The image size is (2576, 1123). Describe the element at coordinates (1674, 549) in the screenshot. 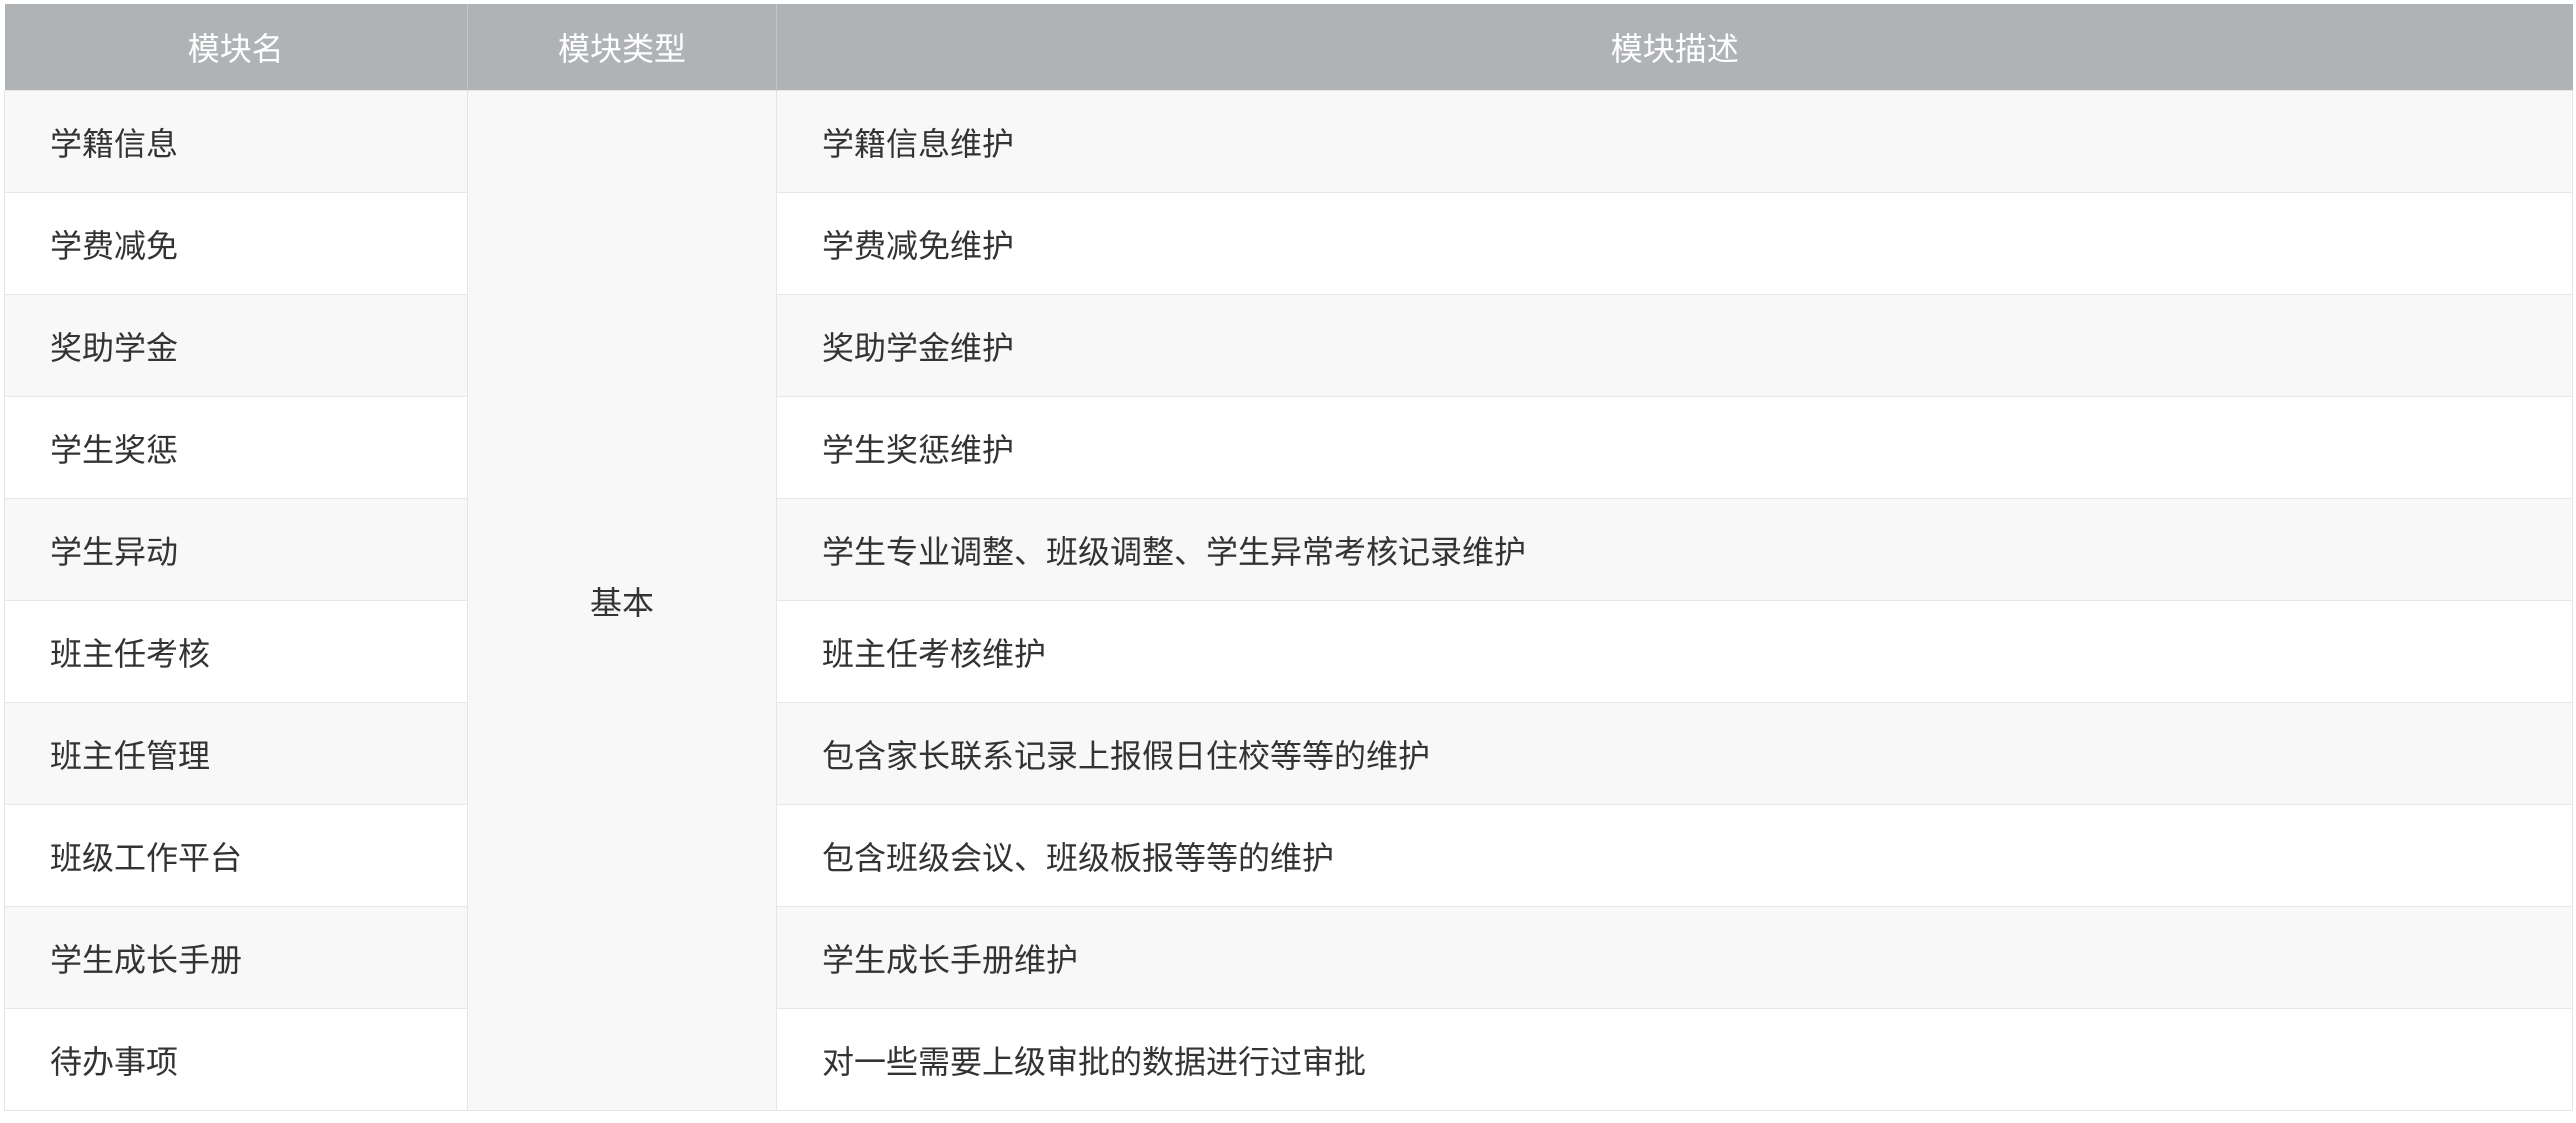

I see `module-description-cell: 学生专业调整、班级调整、学生异常考核记录维护` at that location.